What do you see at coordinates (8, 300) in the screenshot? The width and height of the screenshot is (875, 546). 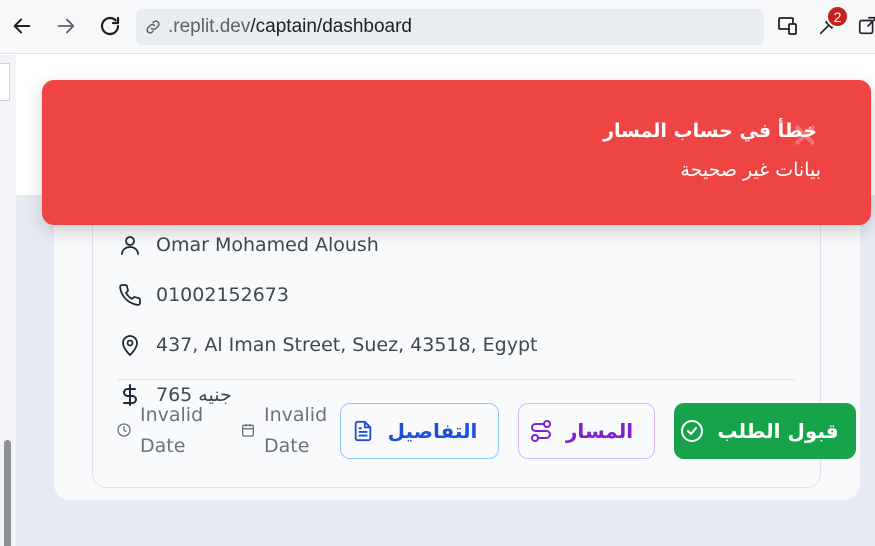 I see `left-gutter` at bounding box center [8, 300].